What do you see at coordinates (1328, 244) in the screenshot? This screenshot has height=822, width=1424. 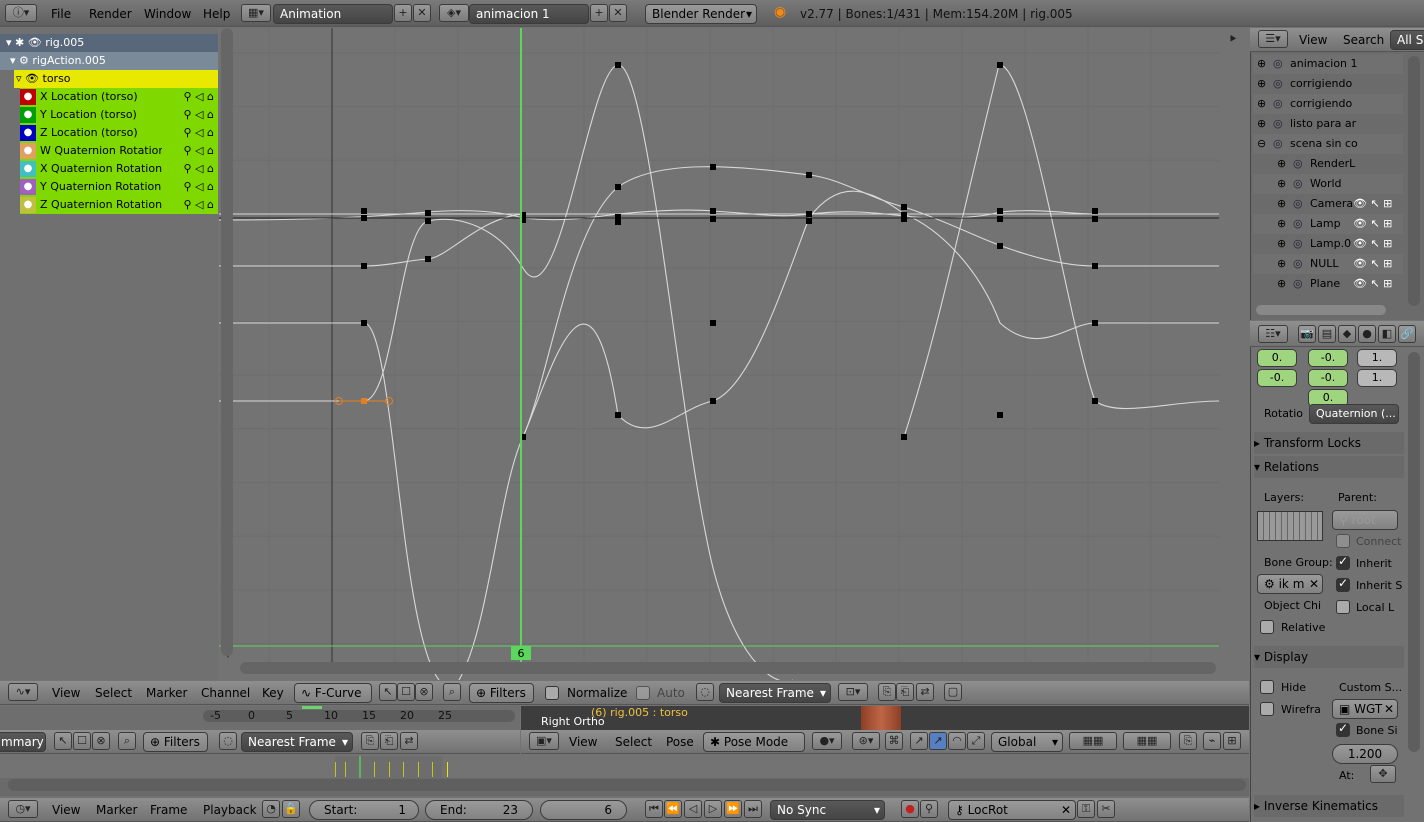 I see `outliner-item: ⊕ ◎ Lamp.0 👁 ↖ ⊞` at bounding box center [1328, 244].